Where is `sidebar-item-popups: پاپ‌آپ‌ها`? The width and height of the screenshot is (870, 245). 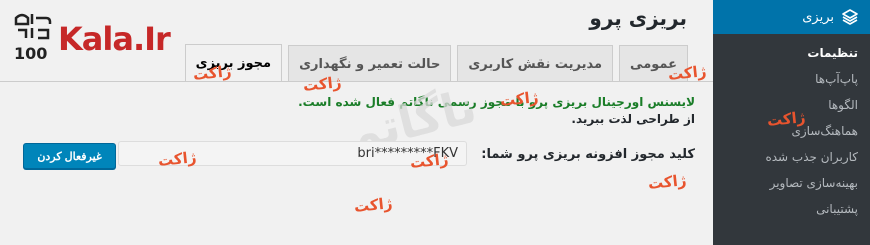
sidebar-item-popups: پاپ‌آپ‌ها is located at coordinates (791, 79).